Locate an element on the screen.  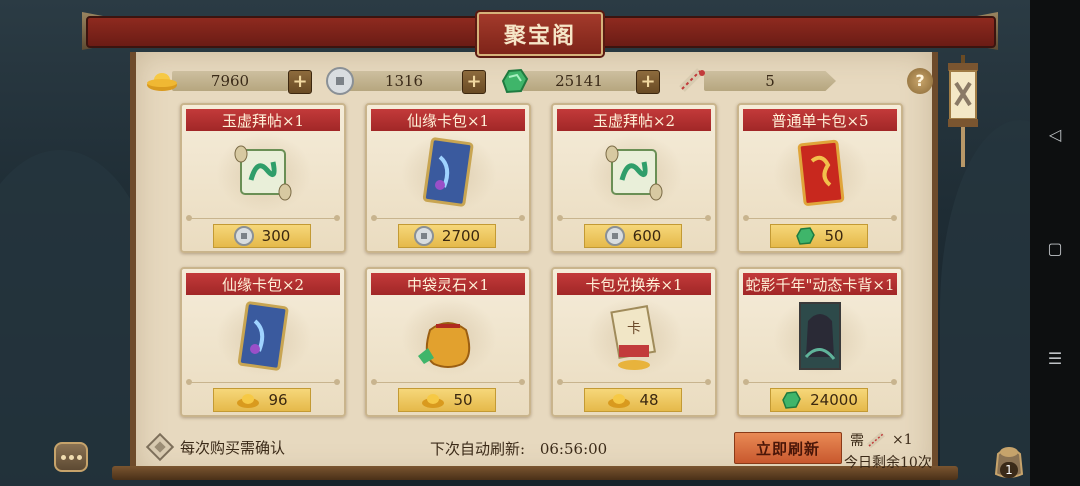
item-price: 2700 is located at coordinates (461, 236).